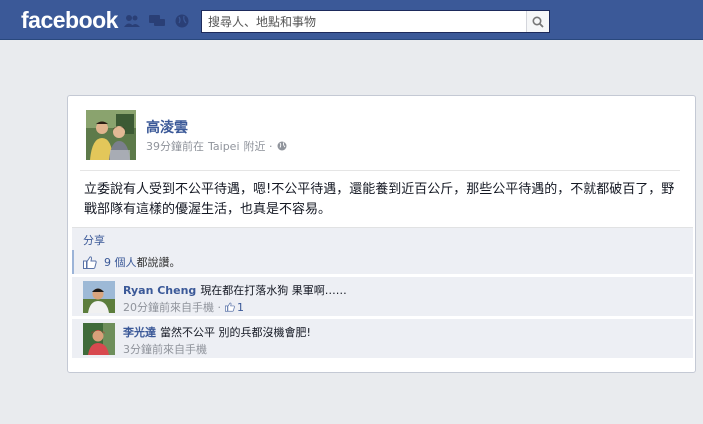 This screenshot has width=703, height=424. I want to click on privacy-globe-icon, so click(282, 146).